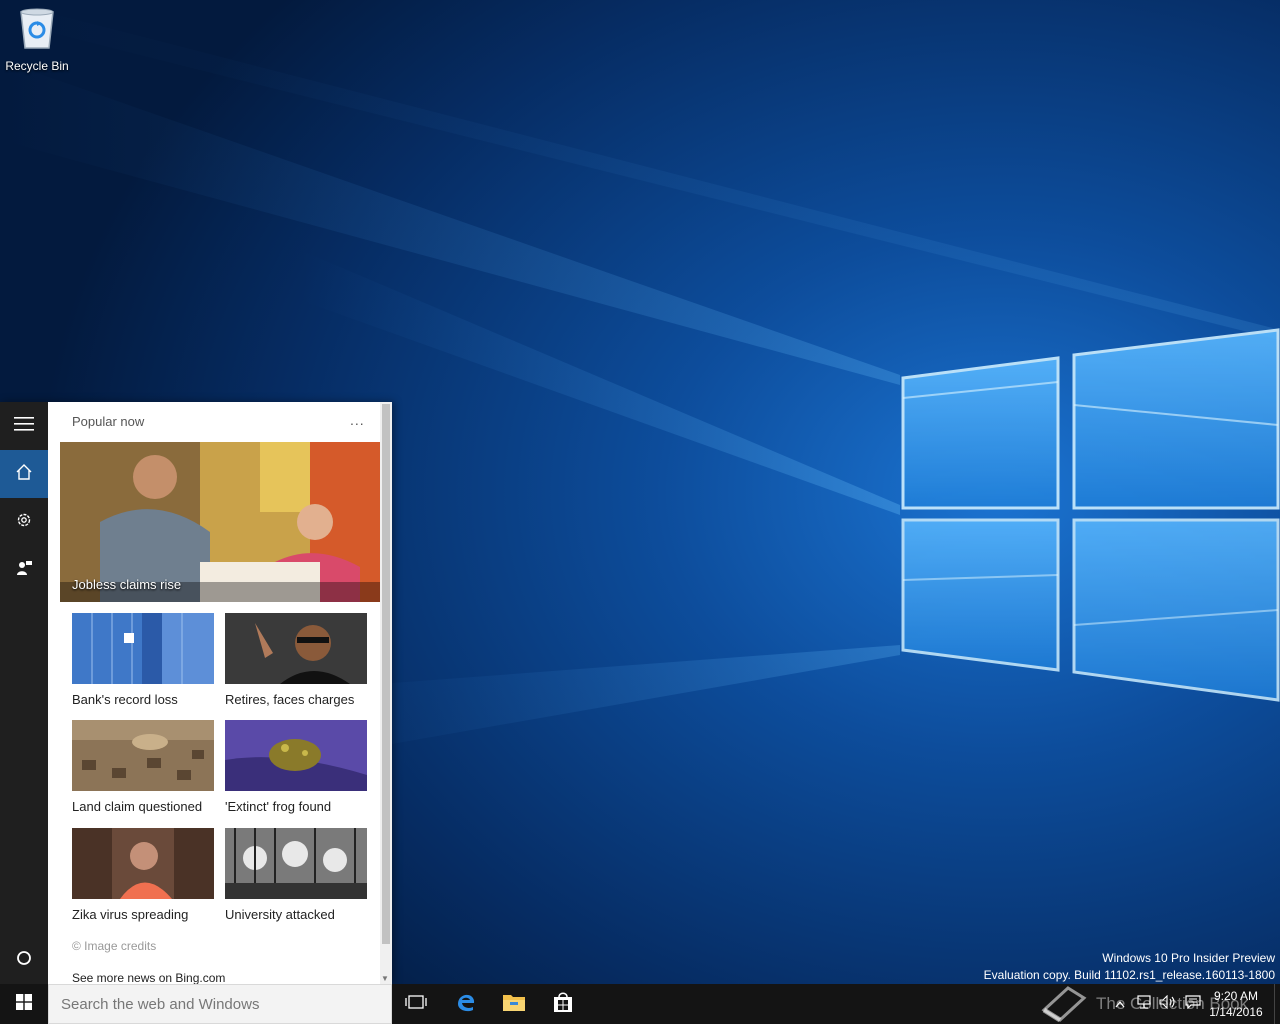 The width and height of the screenshot is (1280, 1024). Describe the element at coordinates (1277, 1004) in the screenshot. I see `show-desktop-button` at that location.